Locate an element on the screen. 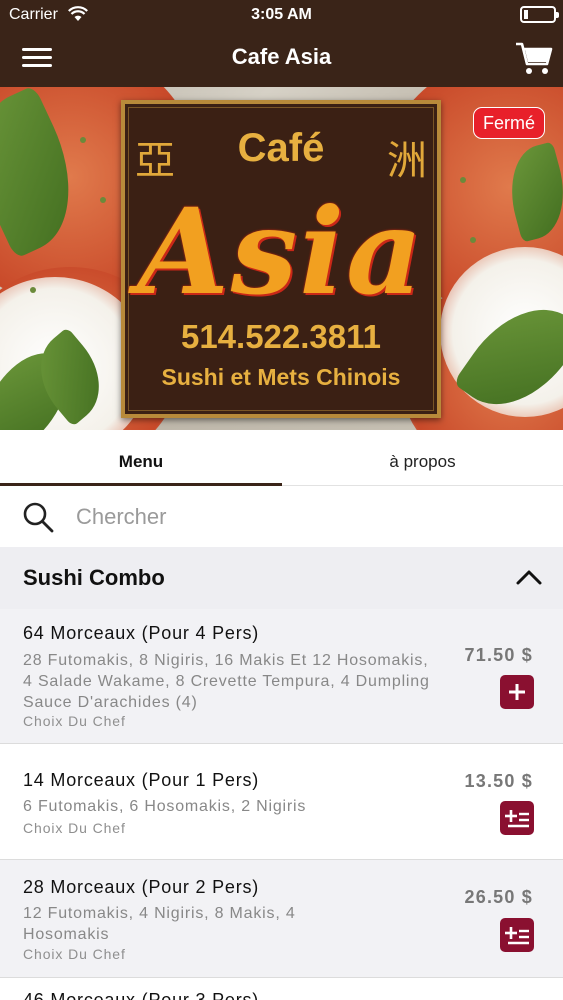 This screenshot has height=1000, width=563. tab-about: à propos is located at coordinates (422, 458).